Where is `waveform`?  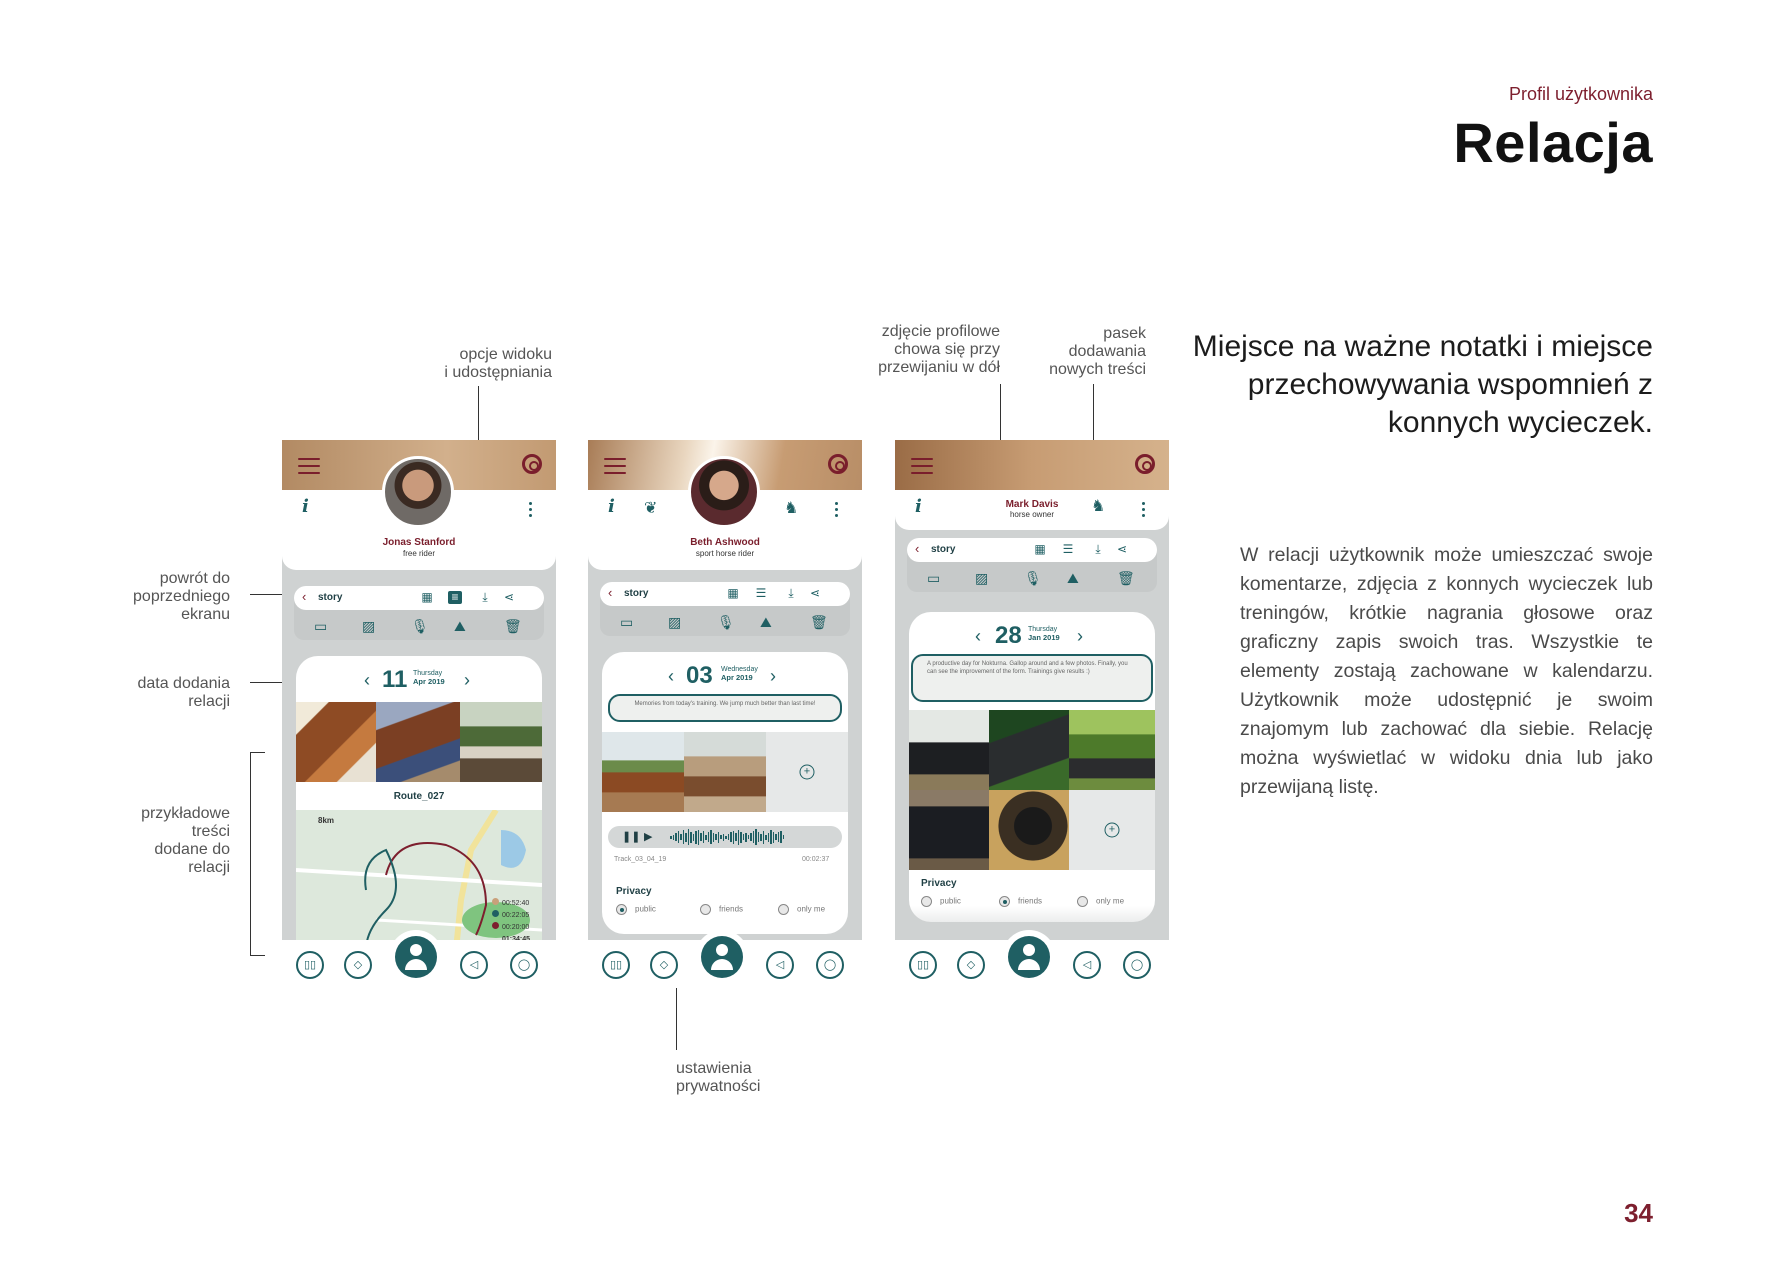 waveform is located at coordinates (727, 837).